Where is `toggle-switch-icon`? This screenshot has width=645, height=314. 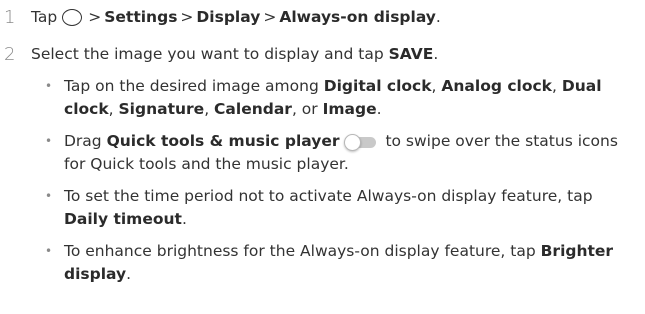
toggle-switch-icon is located at coordinates (360, 142).